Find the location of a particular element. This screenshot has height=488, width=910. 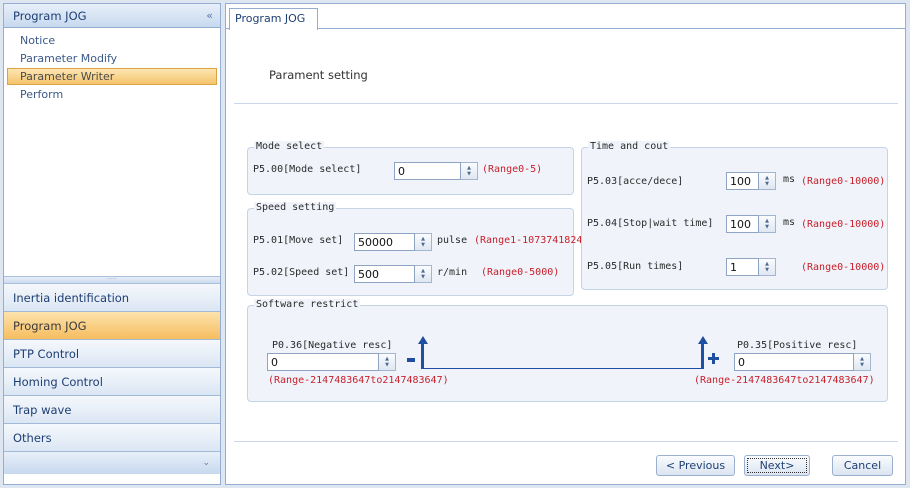

negative-resc-input is located at coordinates (323, 362).